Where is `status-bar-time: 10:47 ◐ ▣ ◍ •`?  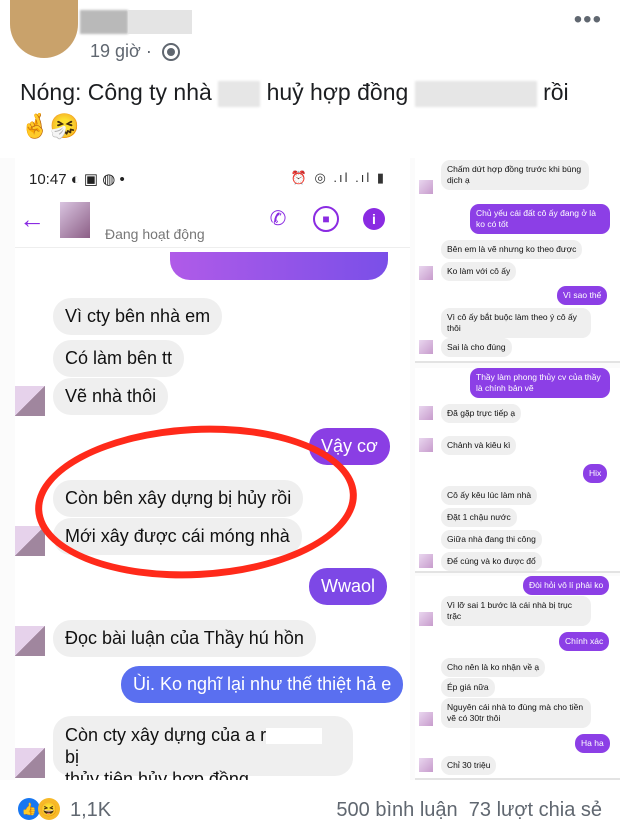
status-bar-time: 10:47 ◐ ▣ ◍ • is located at coordinates (77, 179).